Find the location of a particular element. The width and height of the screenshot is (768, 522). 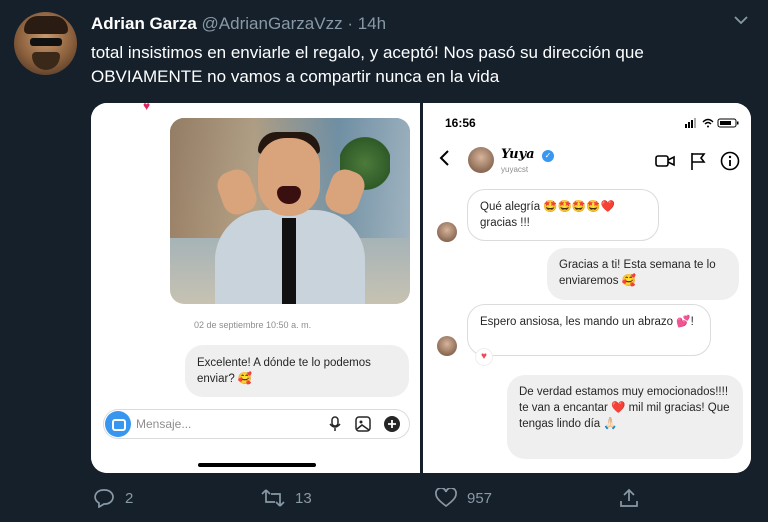

like-icon is located at coordinates (446, 497).